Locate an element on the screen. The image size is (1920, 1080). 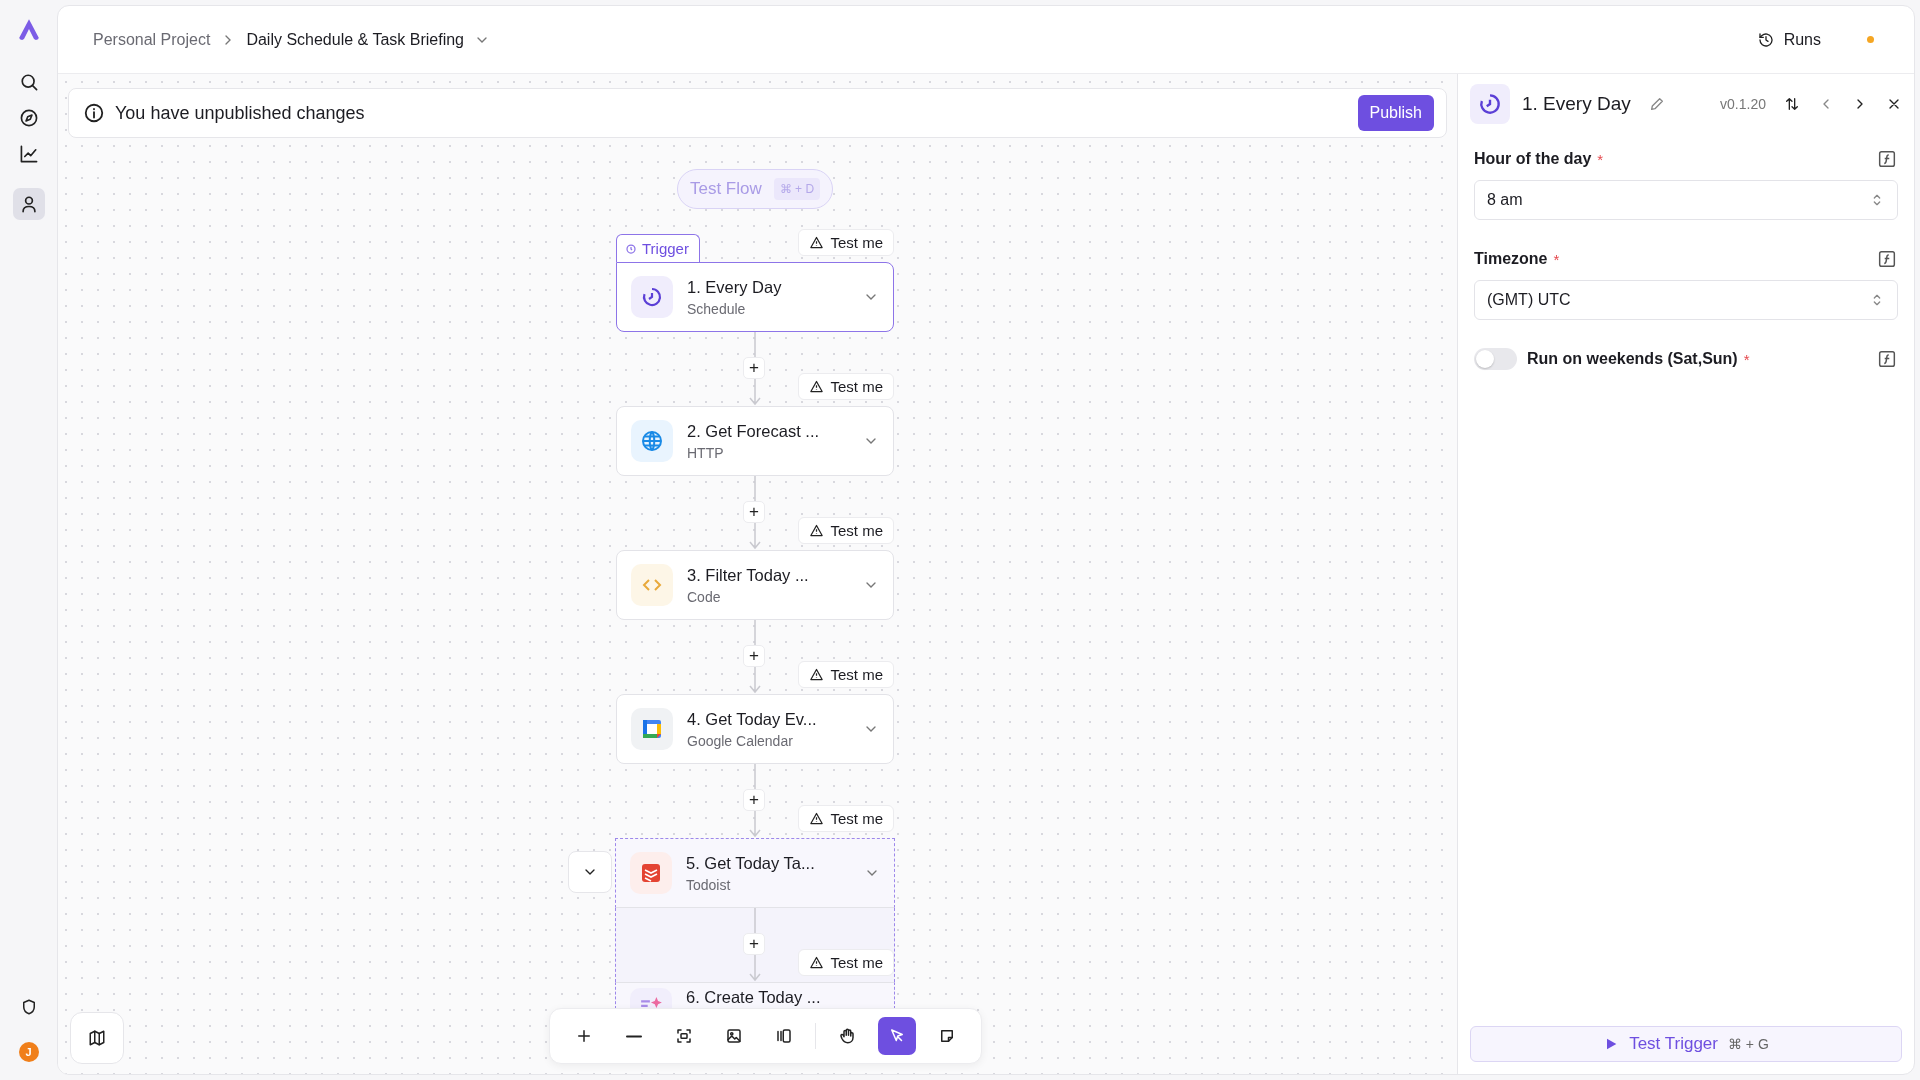
step-type: Google Calendar is located at coordinates (740, 740).